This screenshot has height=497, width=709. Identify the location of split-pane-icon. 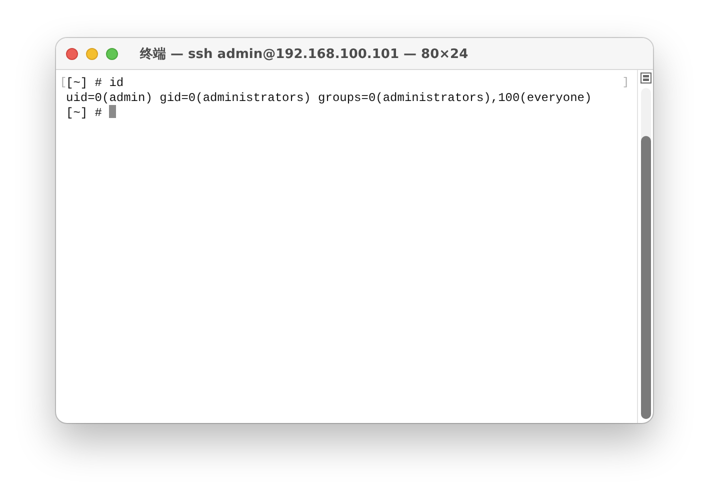
(646, 78).